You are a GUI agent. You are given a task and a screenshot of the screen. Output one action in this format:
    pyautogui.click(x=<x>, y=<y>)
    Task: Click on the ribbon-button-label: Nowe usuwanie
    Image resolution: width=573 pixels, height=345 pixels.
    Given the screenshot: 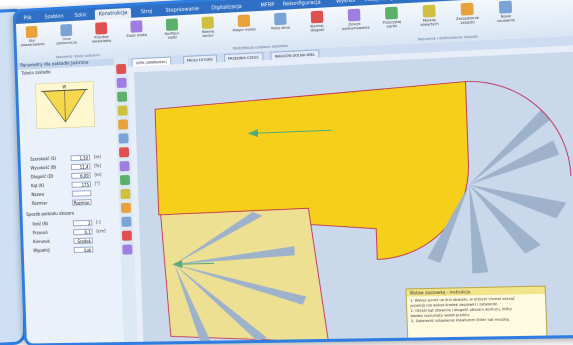 What is the action you would take?
    pyautogui.click(x=506, y=19)
    